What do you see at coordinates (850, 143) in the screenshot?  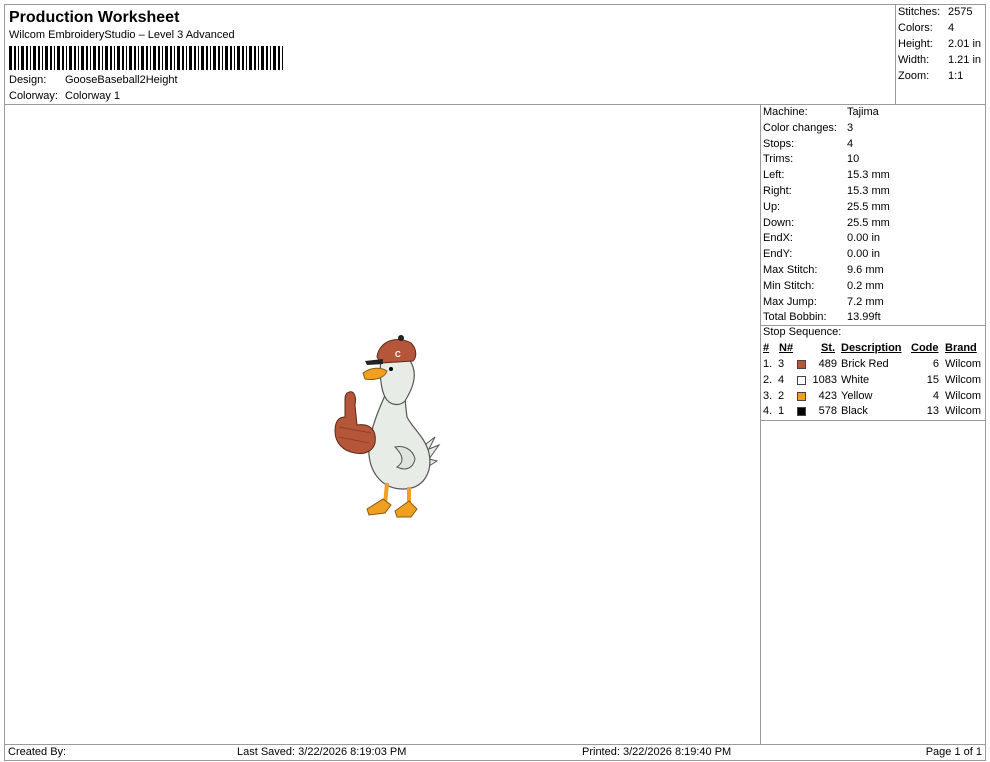 I see `detail-value: 4` at bounding box center [850, 143].